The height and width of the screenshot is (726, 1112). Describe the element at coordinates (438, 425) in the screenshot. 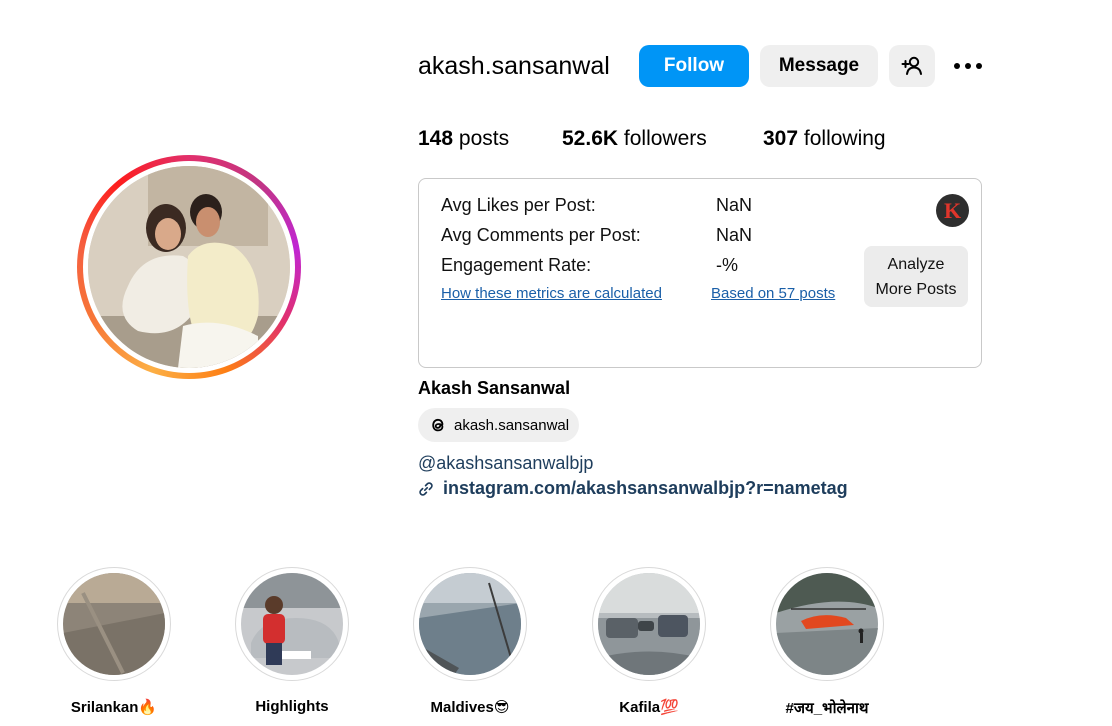

I see `threads-icon` at that location.